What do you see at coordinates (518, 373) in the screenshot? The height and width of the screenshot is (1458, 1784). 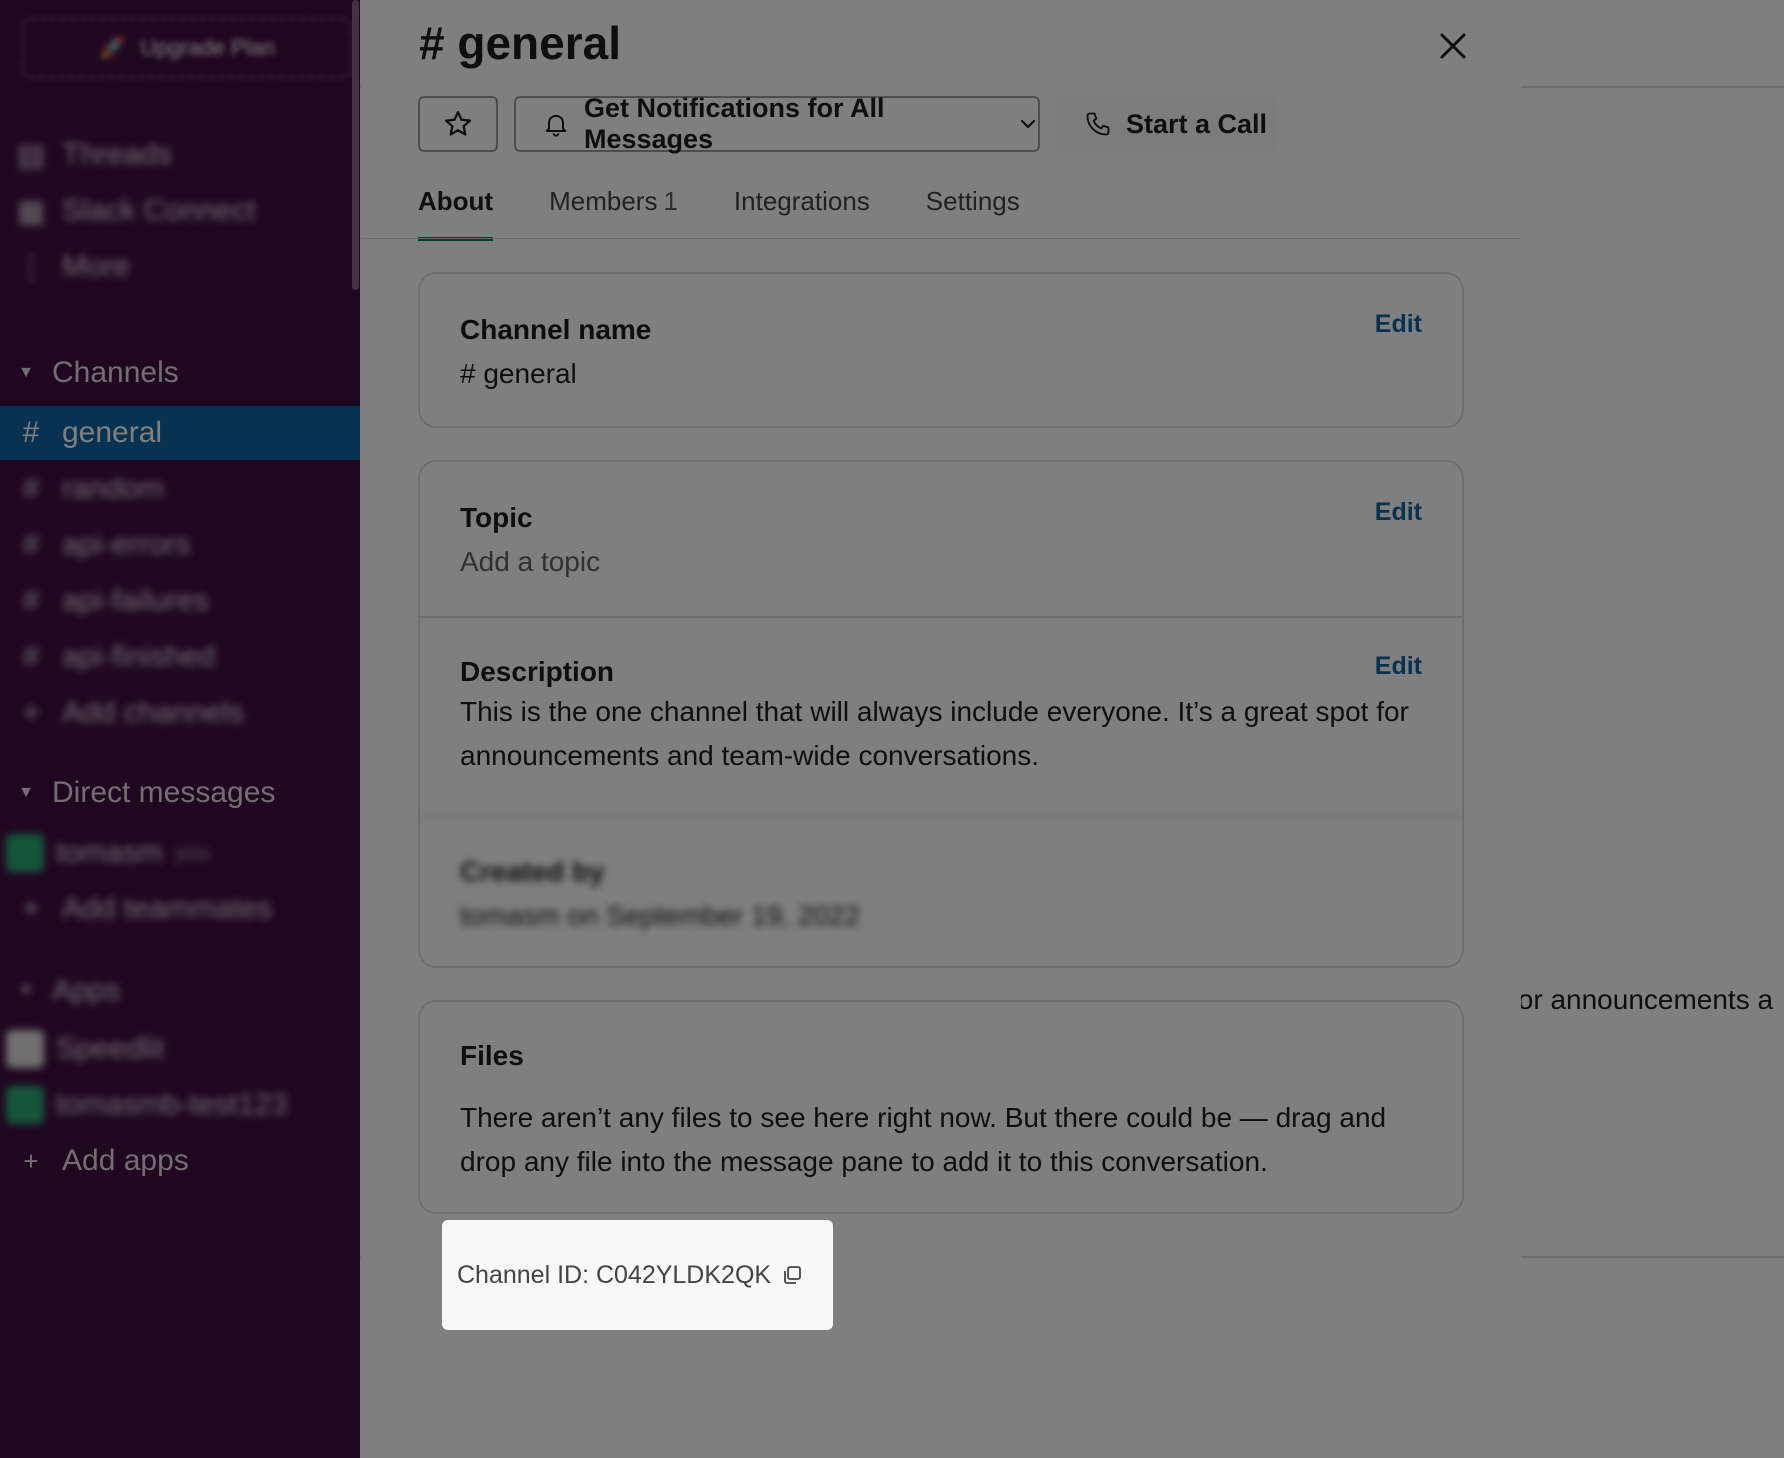 I see `channel-name-value: # general` at bounding box center [518, 373].